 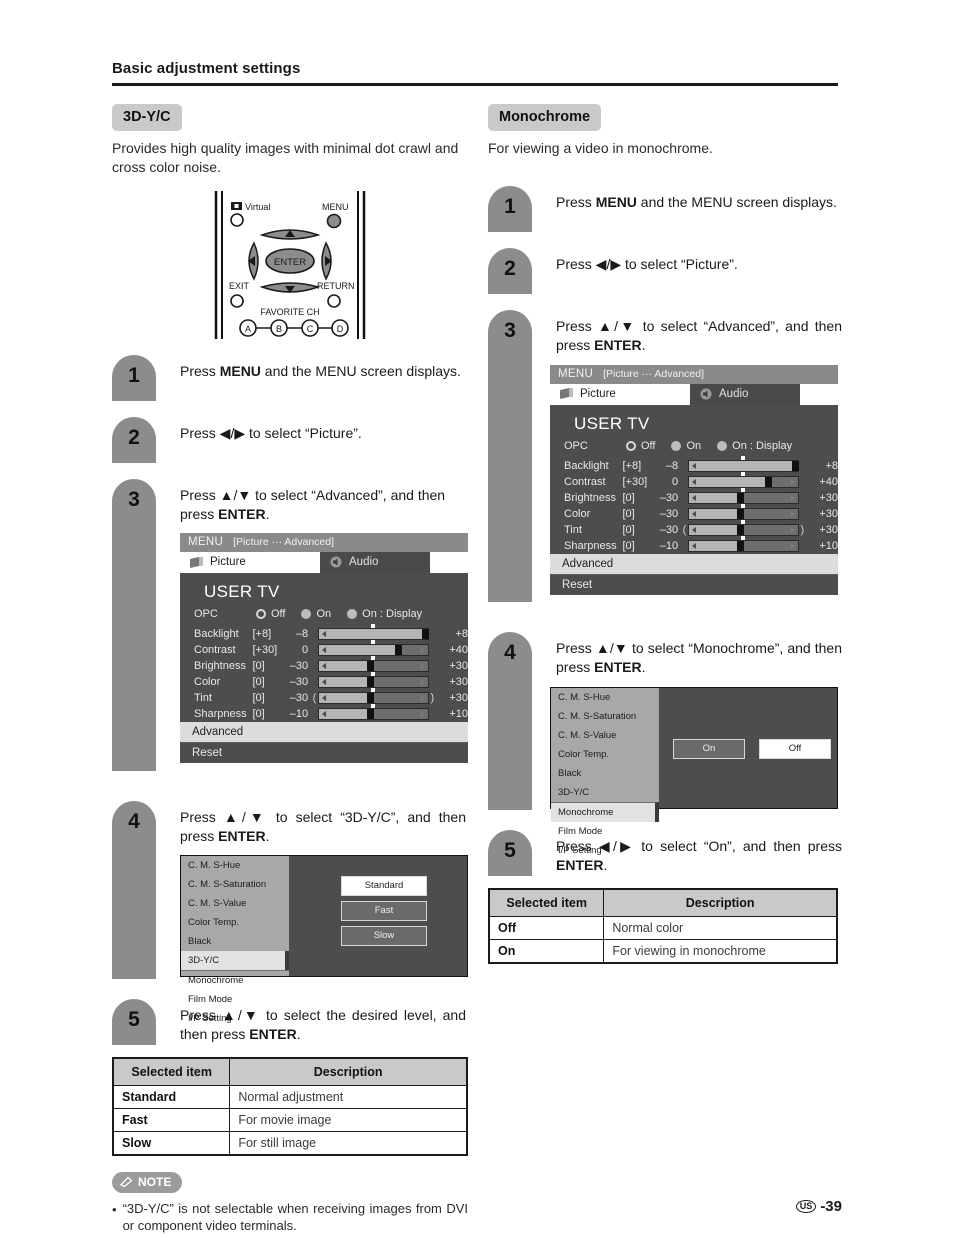 I want to click on slider-right-arrow-icon, so click(x=793, y=513).